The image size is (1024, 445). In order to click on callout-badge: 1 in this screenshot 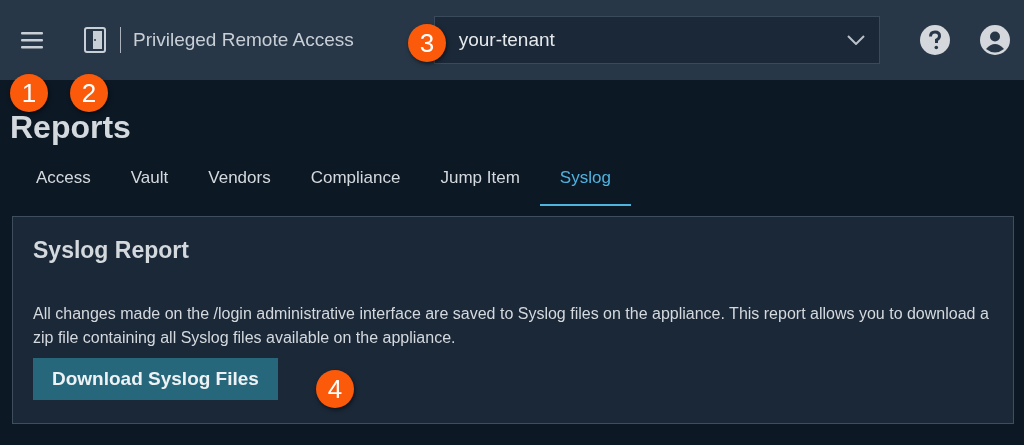, I will do `click(29, 93)`.